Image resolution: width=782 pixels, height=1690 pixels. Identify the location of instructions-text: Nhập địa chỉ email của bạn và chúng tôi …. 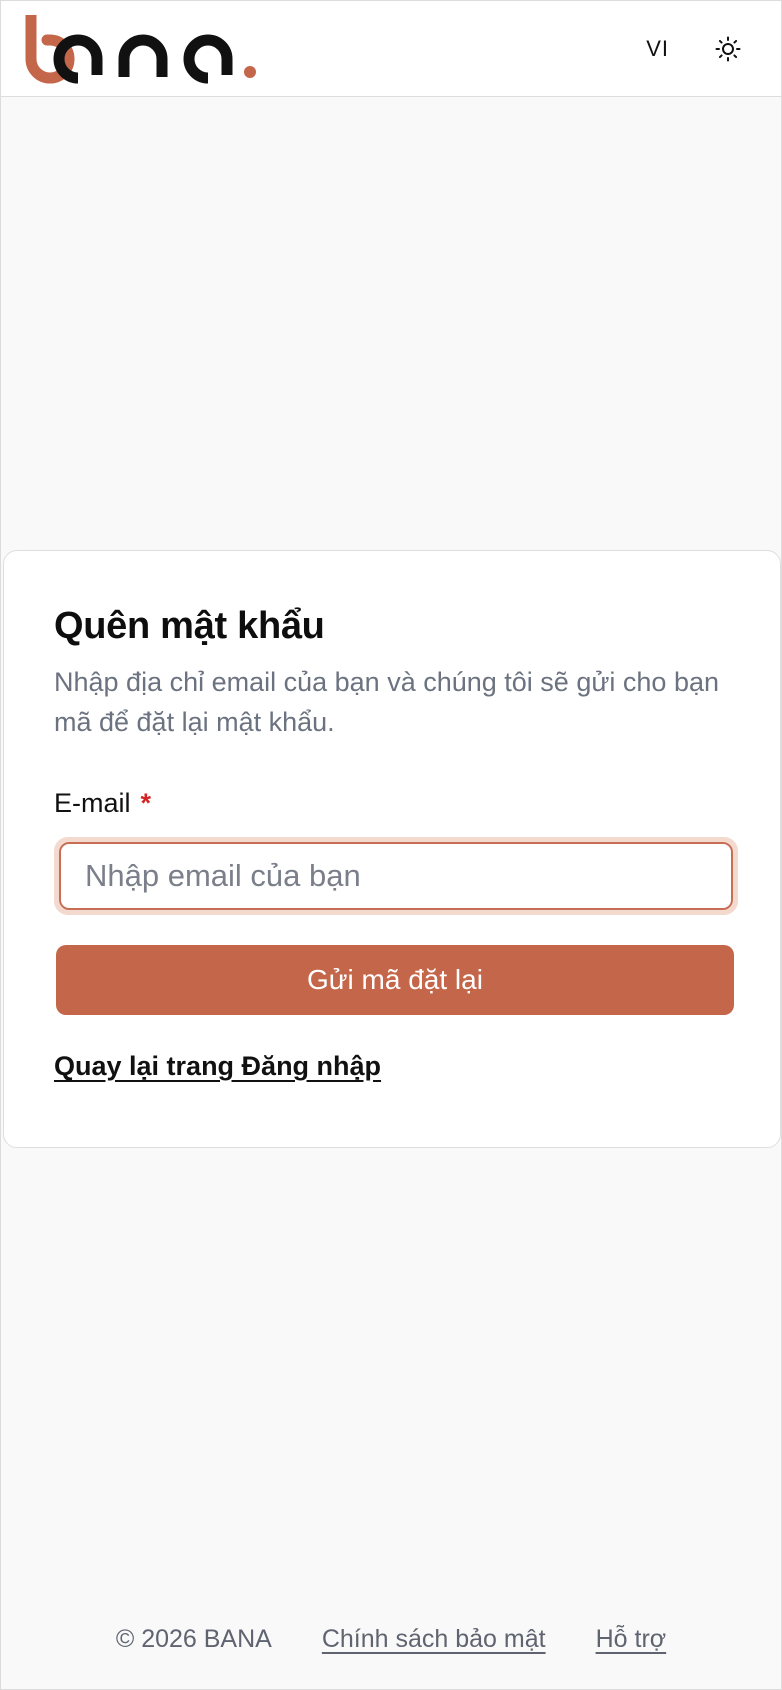
(386, 702).